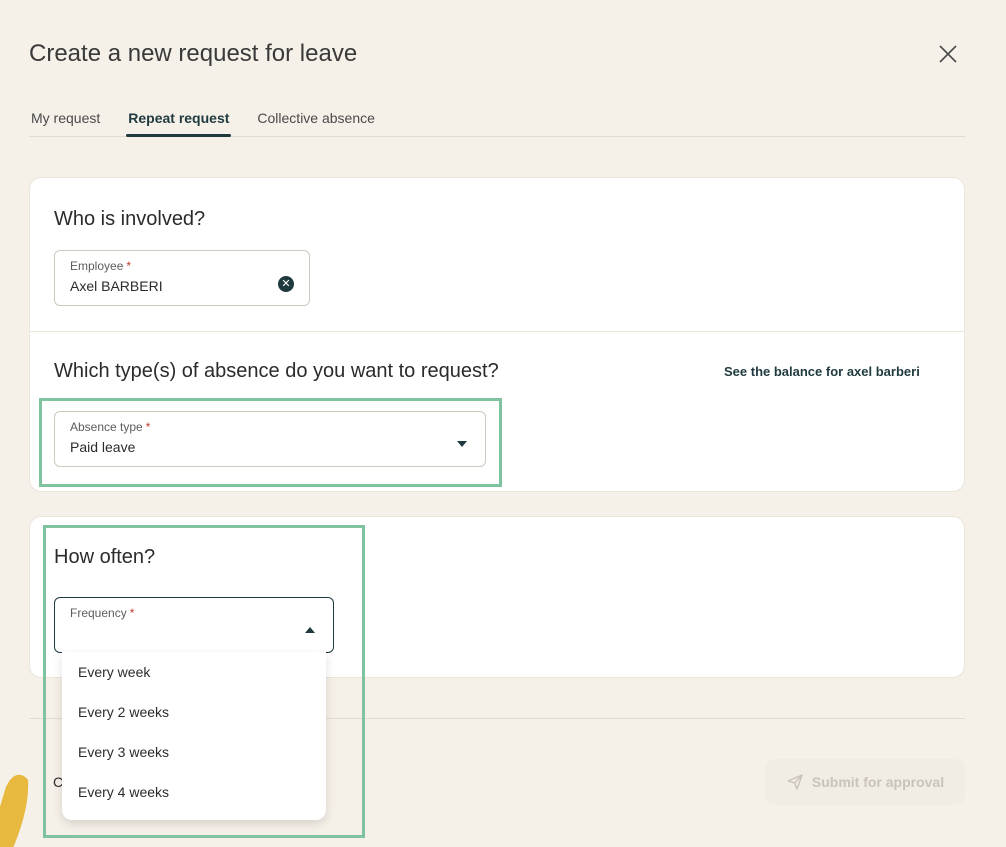 This screenshot has width=1006, height=847. What do you see at coordinates (194, 672) in the screenshot?
I see `frequency-option: Every week` at bounding box center [194, 672].